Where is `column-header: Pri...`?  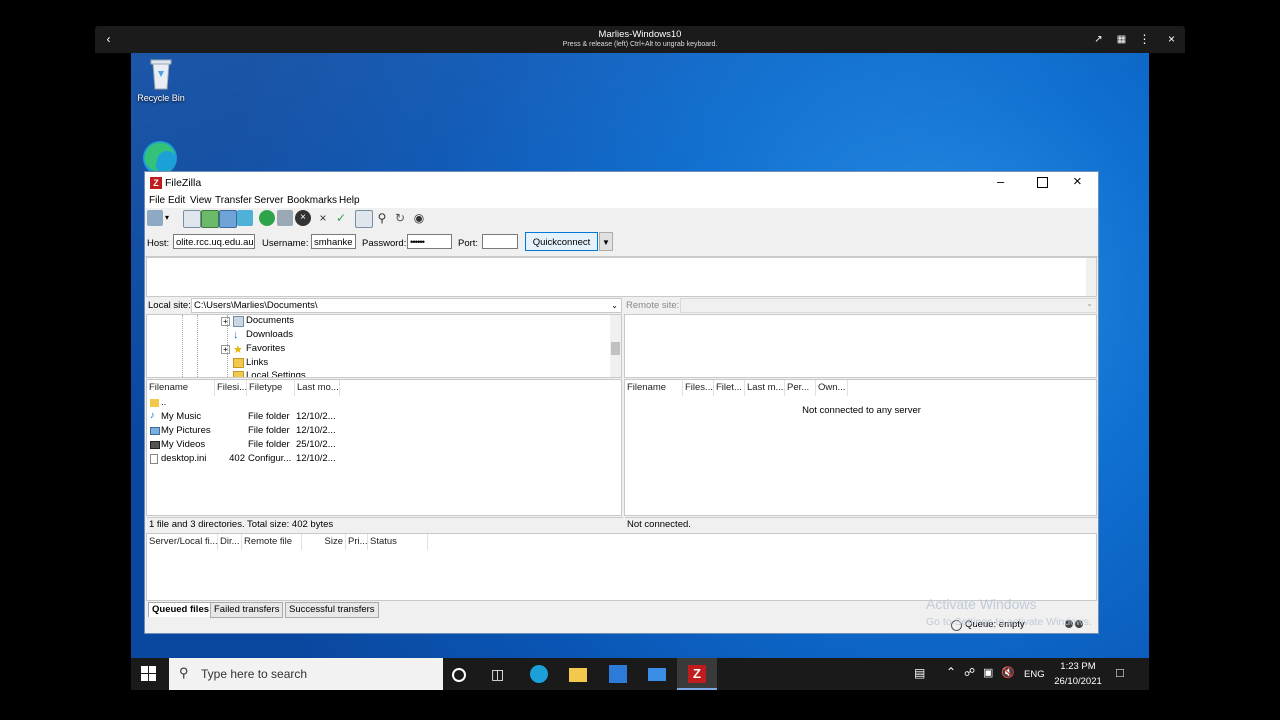 column-header: Pri... is located at coordinates (357, 542).